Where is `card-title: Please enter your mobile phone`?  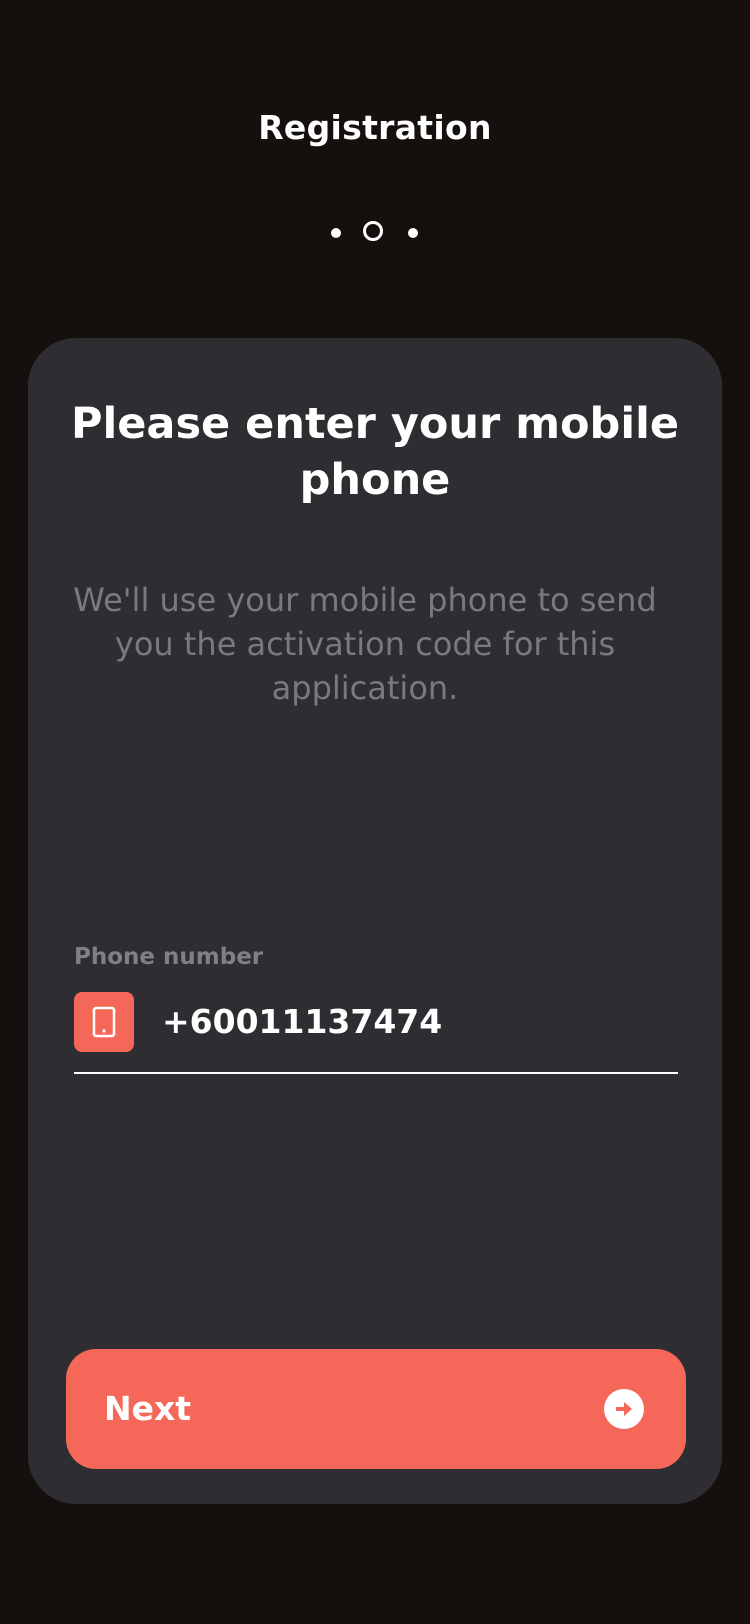 card-title: Please enter your mobile phone is located at coordinates (375, 452).